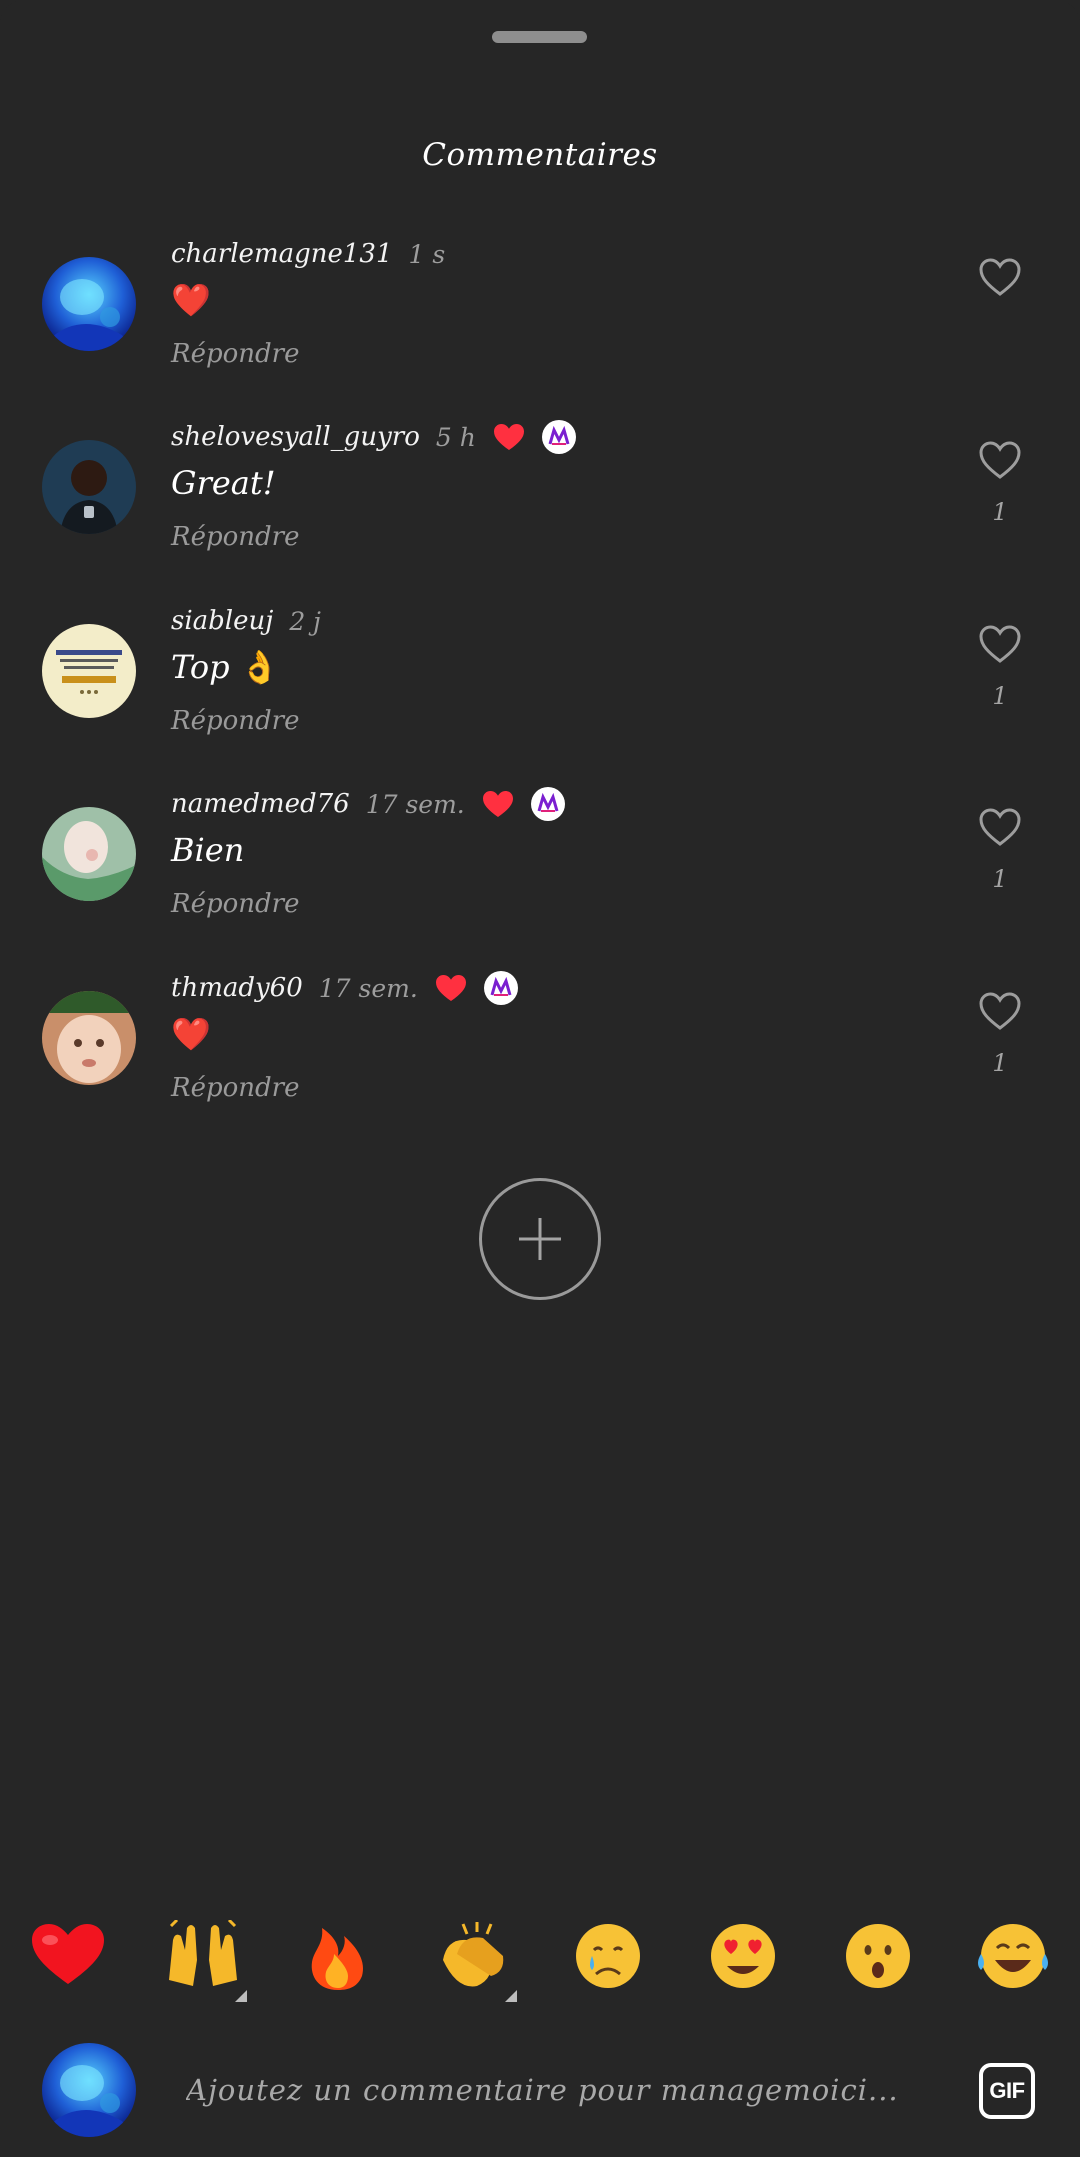  I want to click on reaction-red-heart, so click(68, 1957).